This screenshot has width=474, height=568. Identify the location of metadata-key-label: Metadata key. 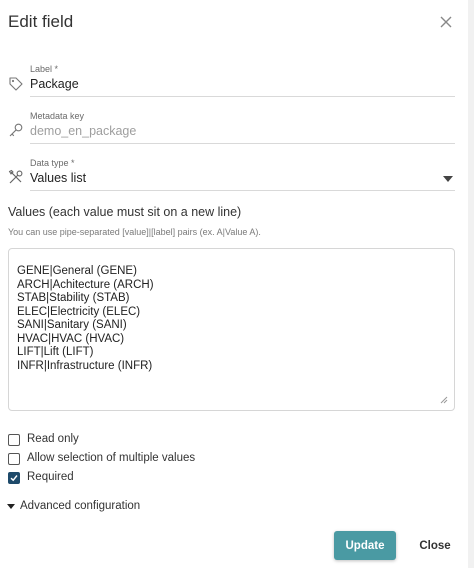
(57, 116).